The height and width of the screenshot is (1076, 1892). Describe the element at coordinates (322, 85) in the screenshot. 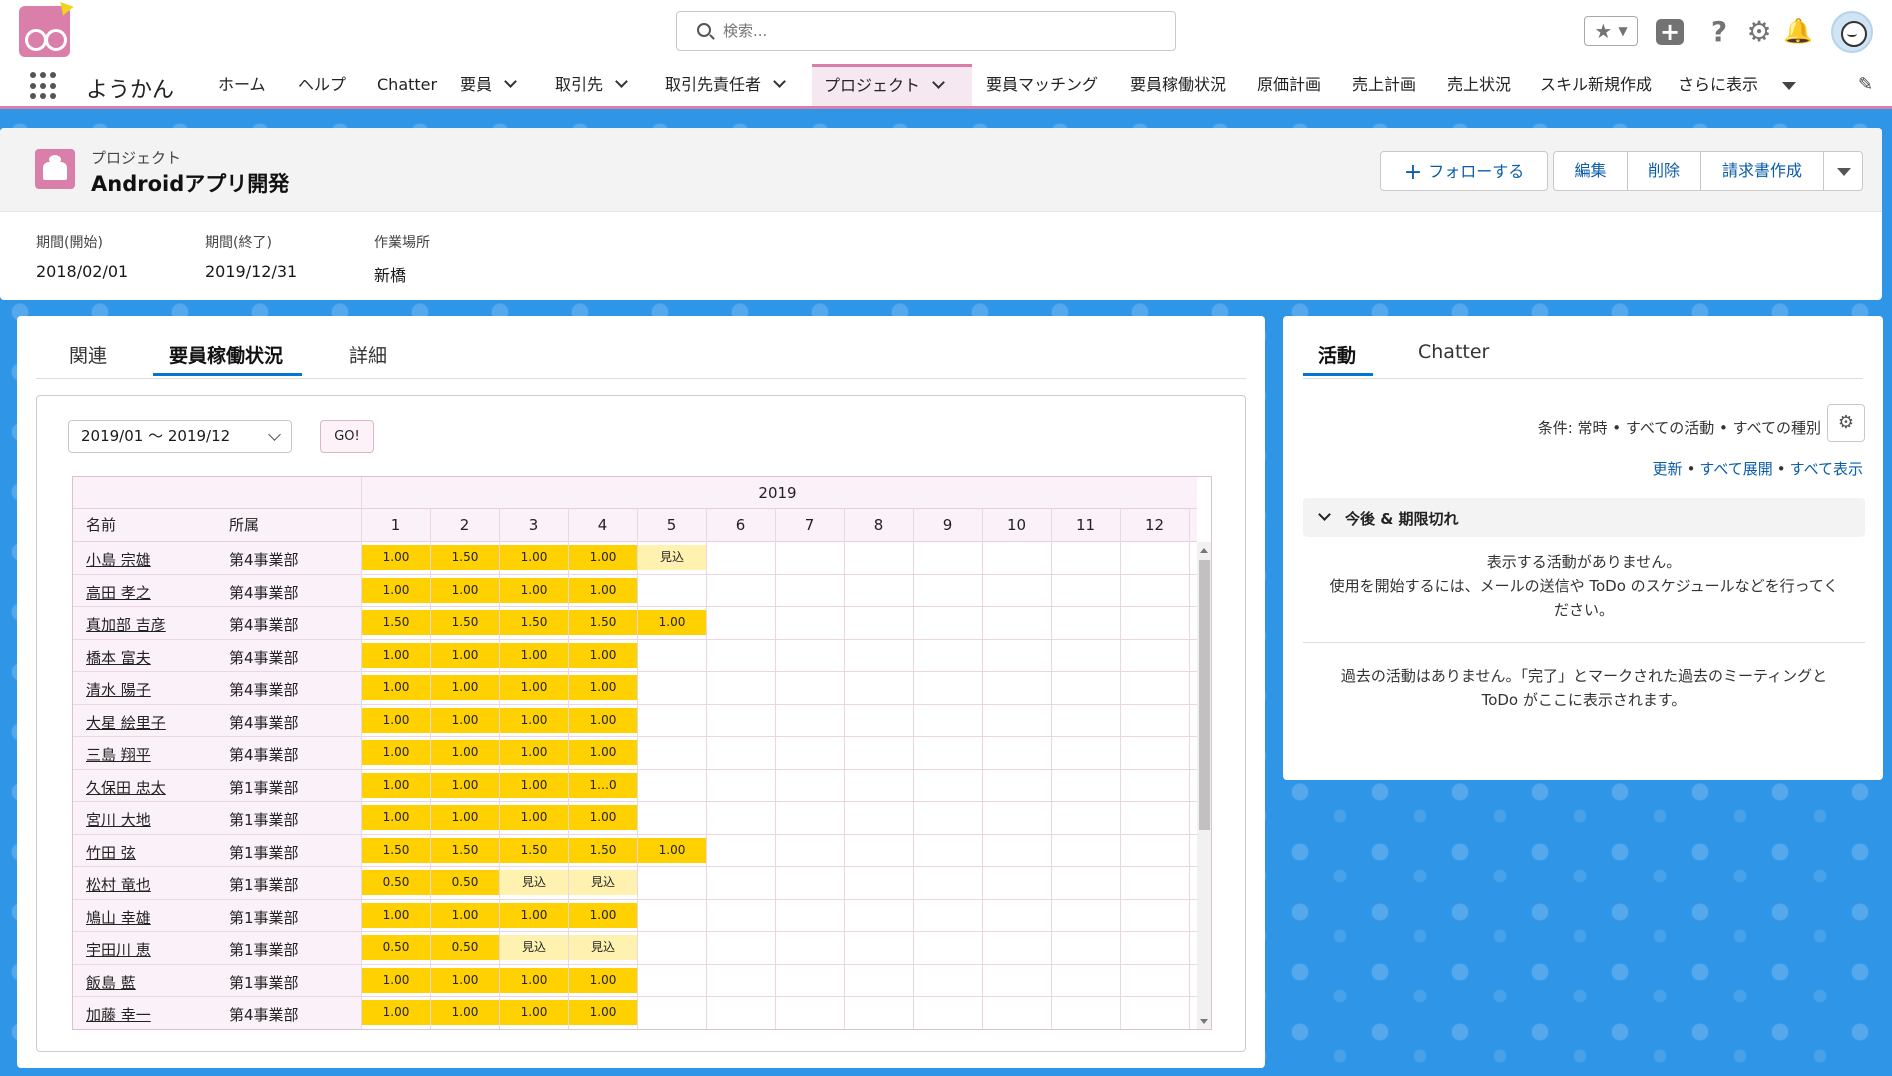

I see `nav-item-1: ヘルプ` at that location.